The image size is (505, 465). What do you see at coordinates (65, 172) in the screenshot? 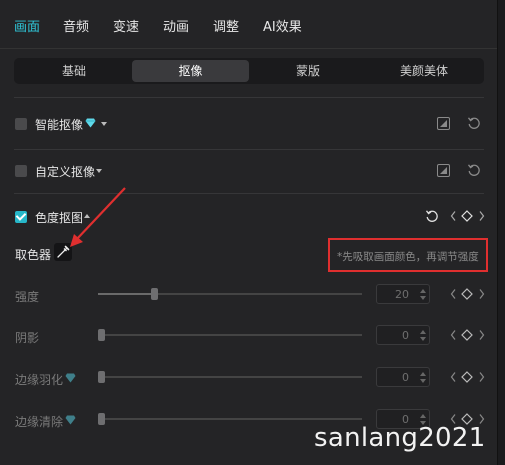
I see `custom-keying-label: 自定义抠像` at bounding box center [65, 172].